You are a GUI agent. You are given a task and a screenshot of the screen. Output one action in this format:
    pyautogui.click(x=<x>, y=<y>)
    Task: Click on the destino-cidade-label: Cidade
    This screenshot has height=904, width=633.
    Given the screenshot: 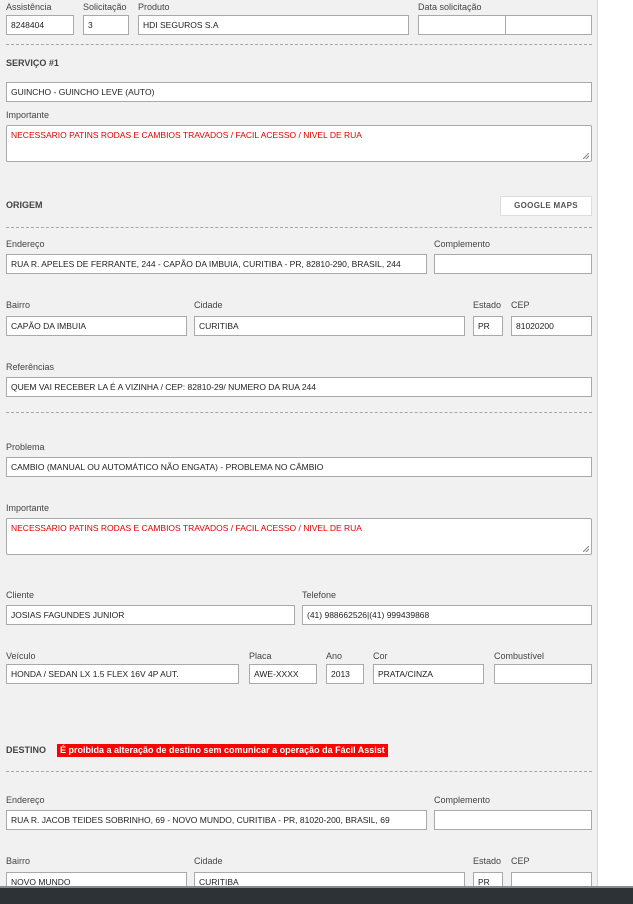 What is the action you would take?
    pyautogui.click(x=208, y=861)
    